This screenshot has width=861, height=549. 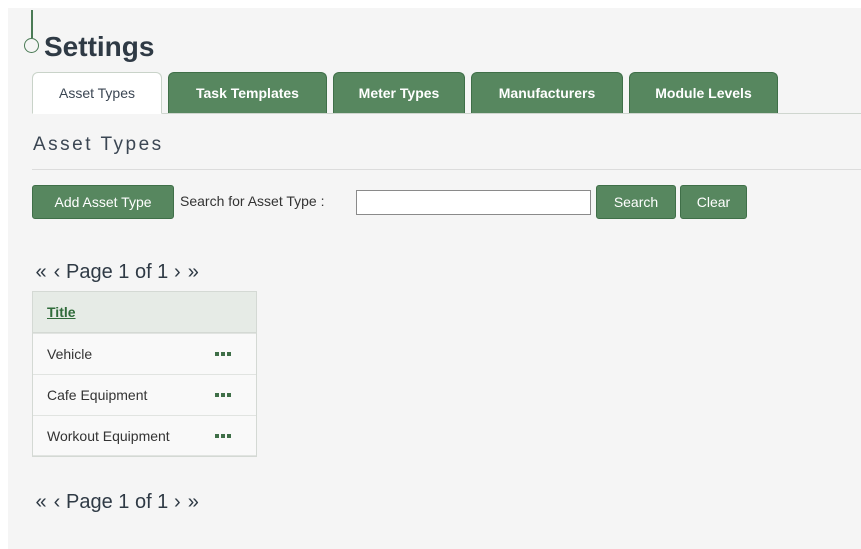 I want to click on tab-divider, so click(x=511, y=113).